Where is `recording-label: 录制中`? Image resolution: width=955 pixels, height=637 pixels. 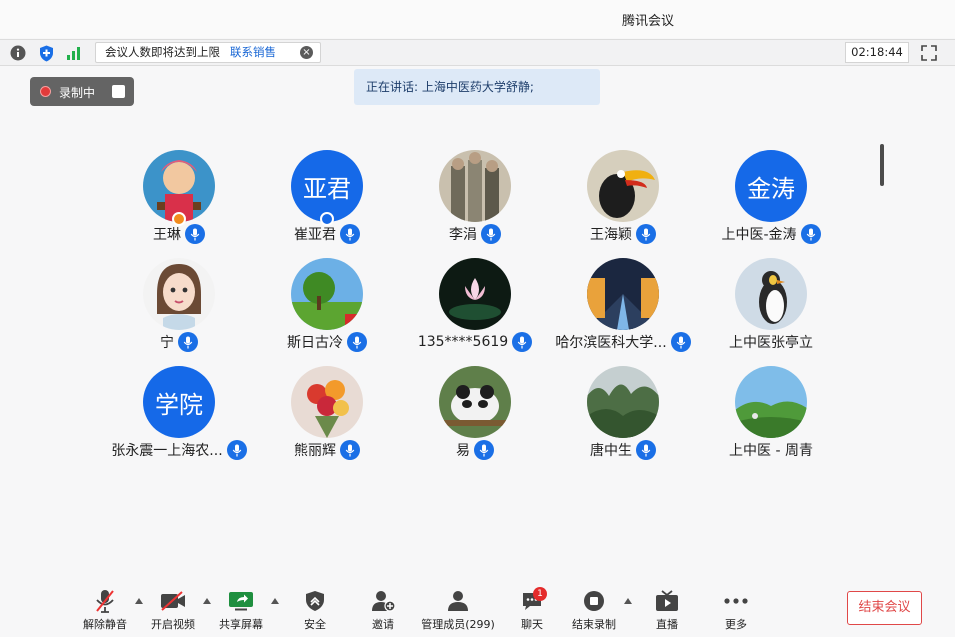 recording-label: 录制中 is located at coordinates (77, 93).